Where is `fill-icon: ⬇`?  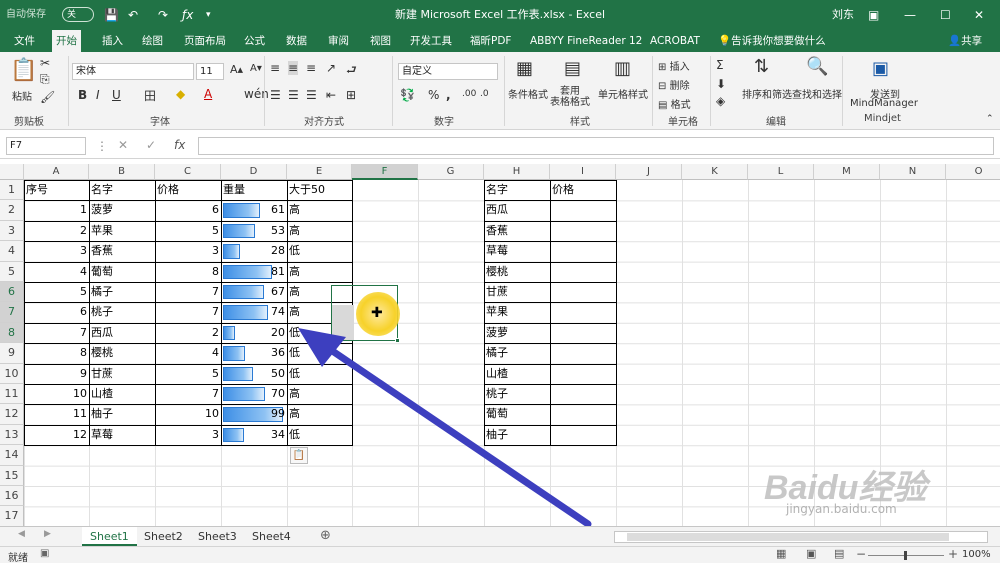 fill-icon: ⬇ is located at coordinates (721, 84).